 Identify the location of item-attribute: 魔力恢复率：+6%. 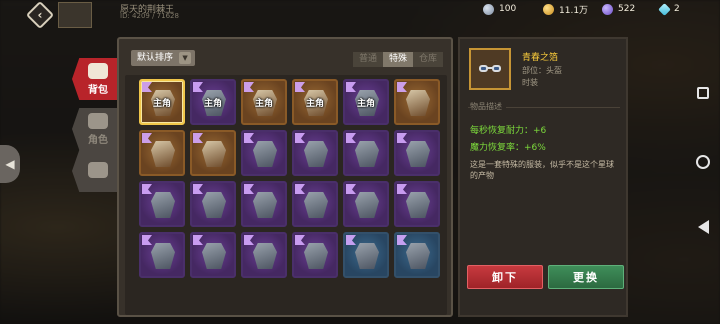
(508, 148).